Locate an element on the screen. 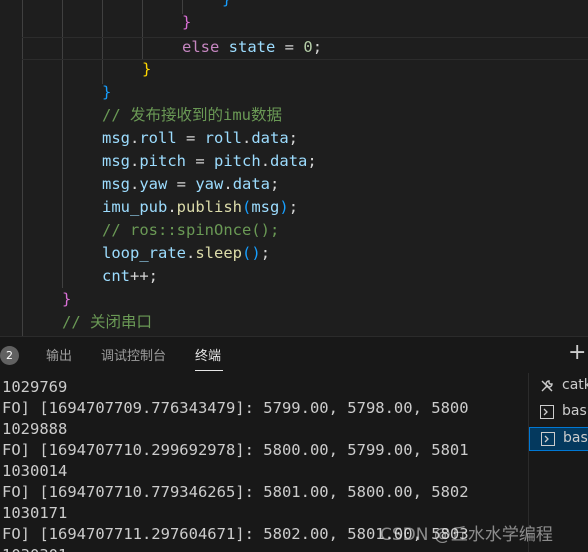 The width and height of the screenshot is (588, 552). code-line: // 关闭串口 is located at coordinates (107, 322).